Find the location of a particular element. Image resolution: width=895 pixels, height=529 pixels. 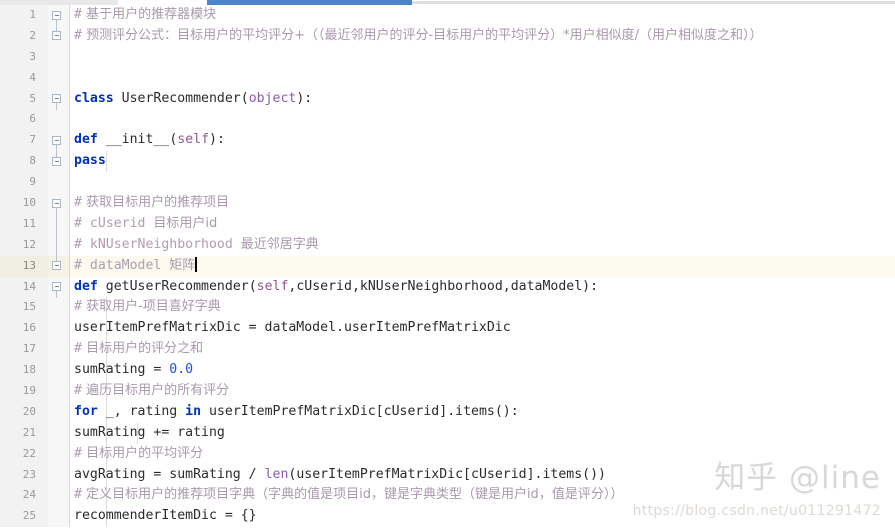

line-number: 6 is located at coordinates (18, 120).